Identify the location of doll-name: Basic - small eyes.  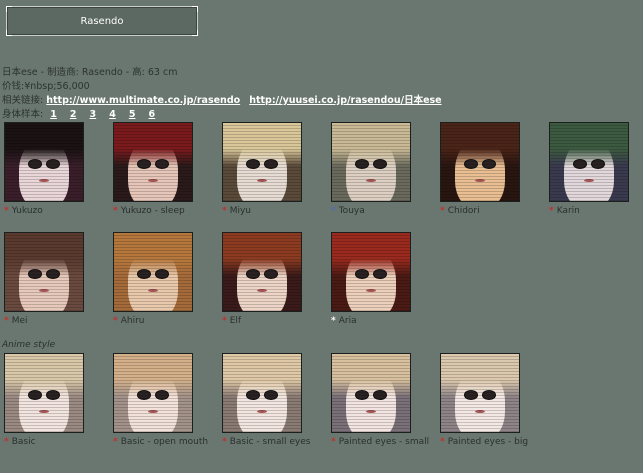
(270, 442).